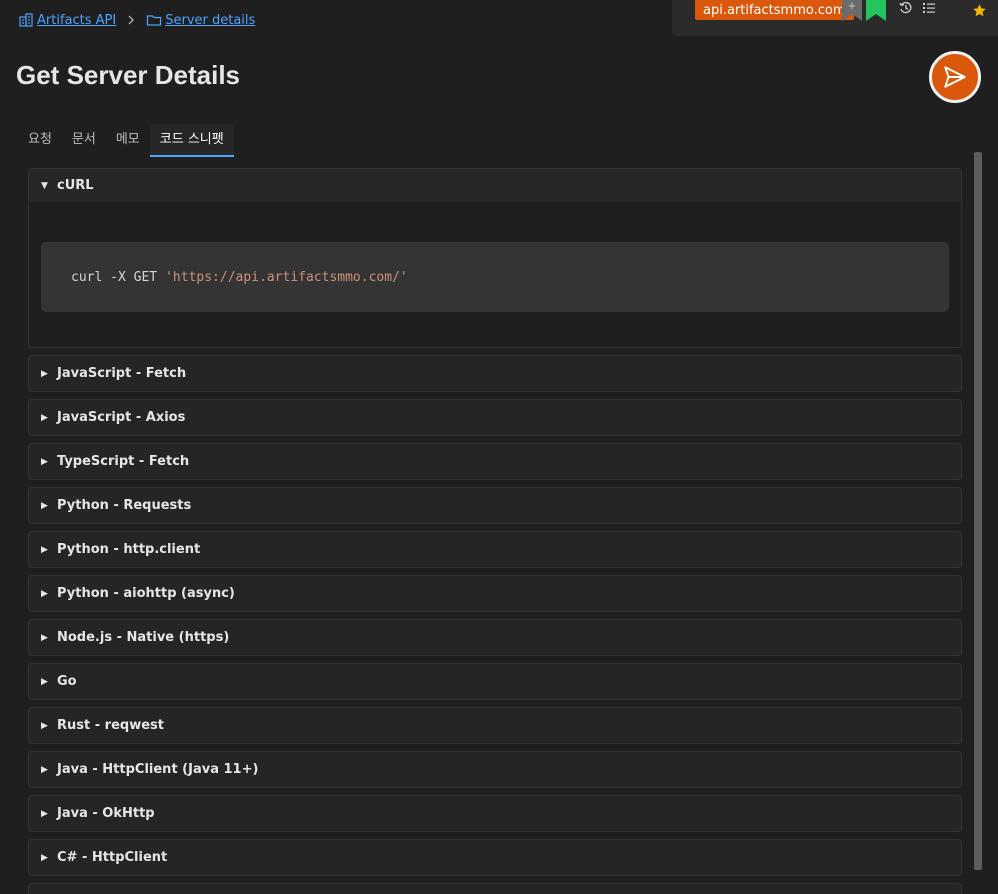  I want to click on building-icon, so click(26, 20).